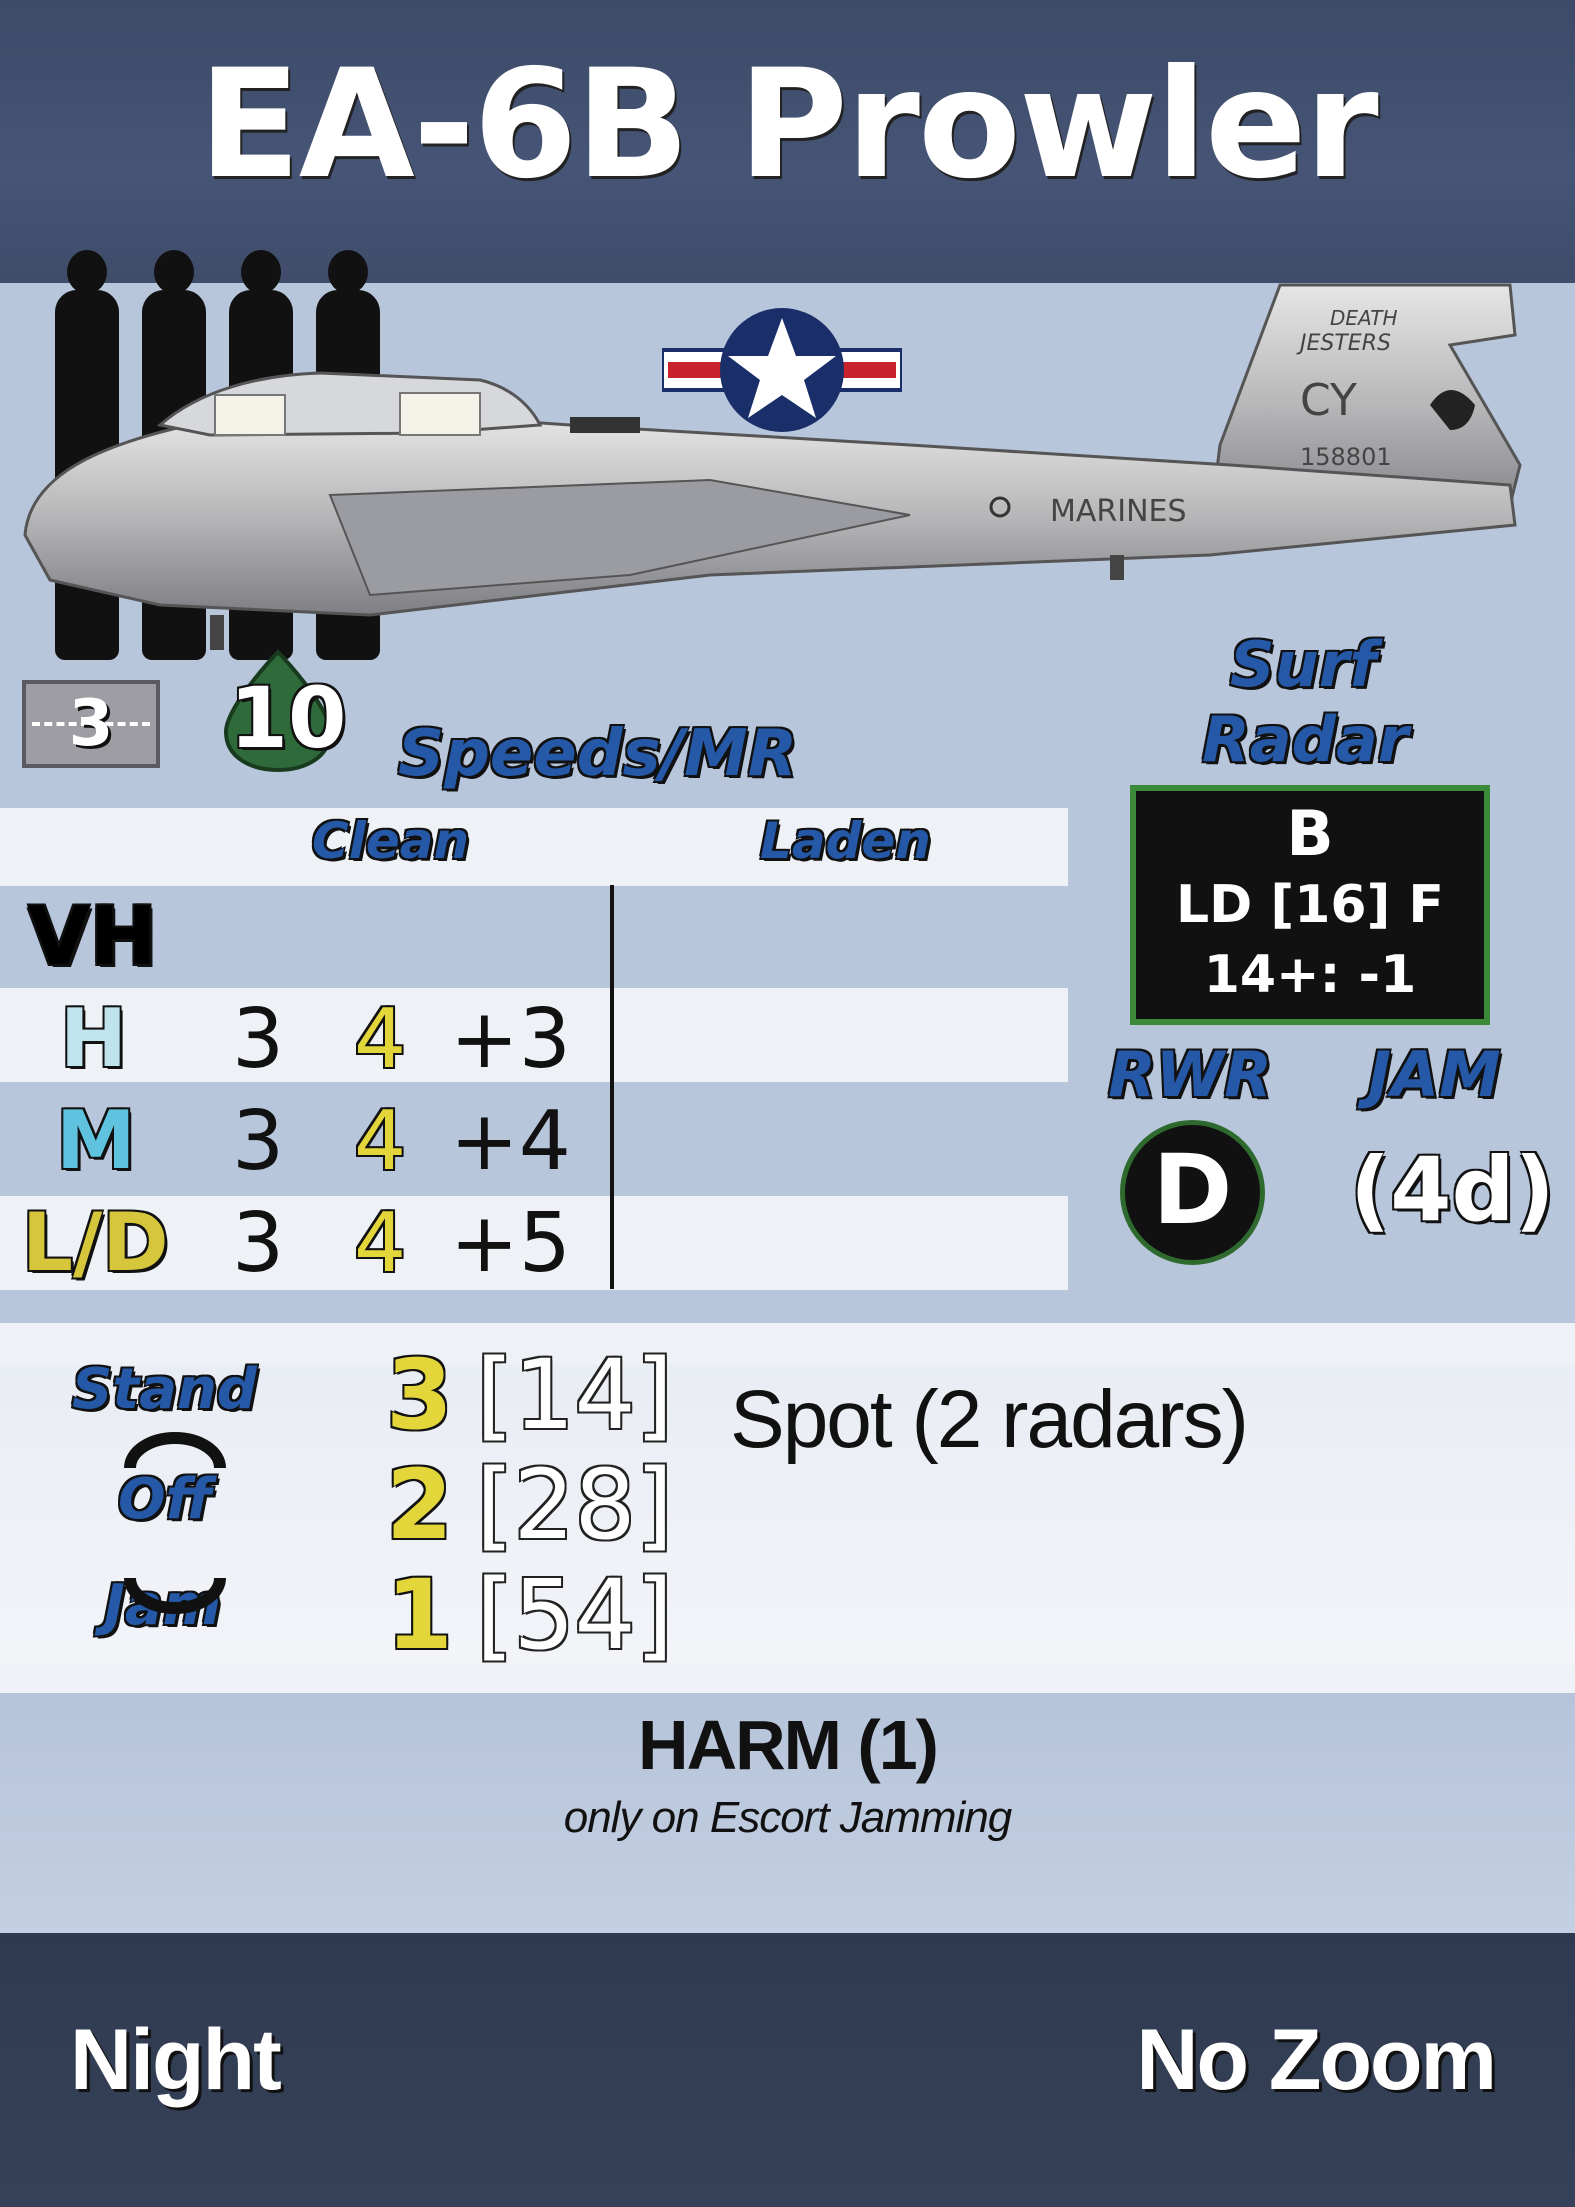 The height and width of the screenshot is (2207, 1575). What do you see at coordinates (288, 718) in the screenshot?
I see `fuel-value: 10` at bounding box center [288, 718].